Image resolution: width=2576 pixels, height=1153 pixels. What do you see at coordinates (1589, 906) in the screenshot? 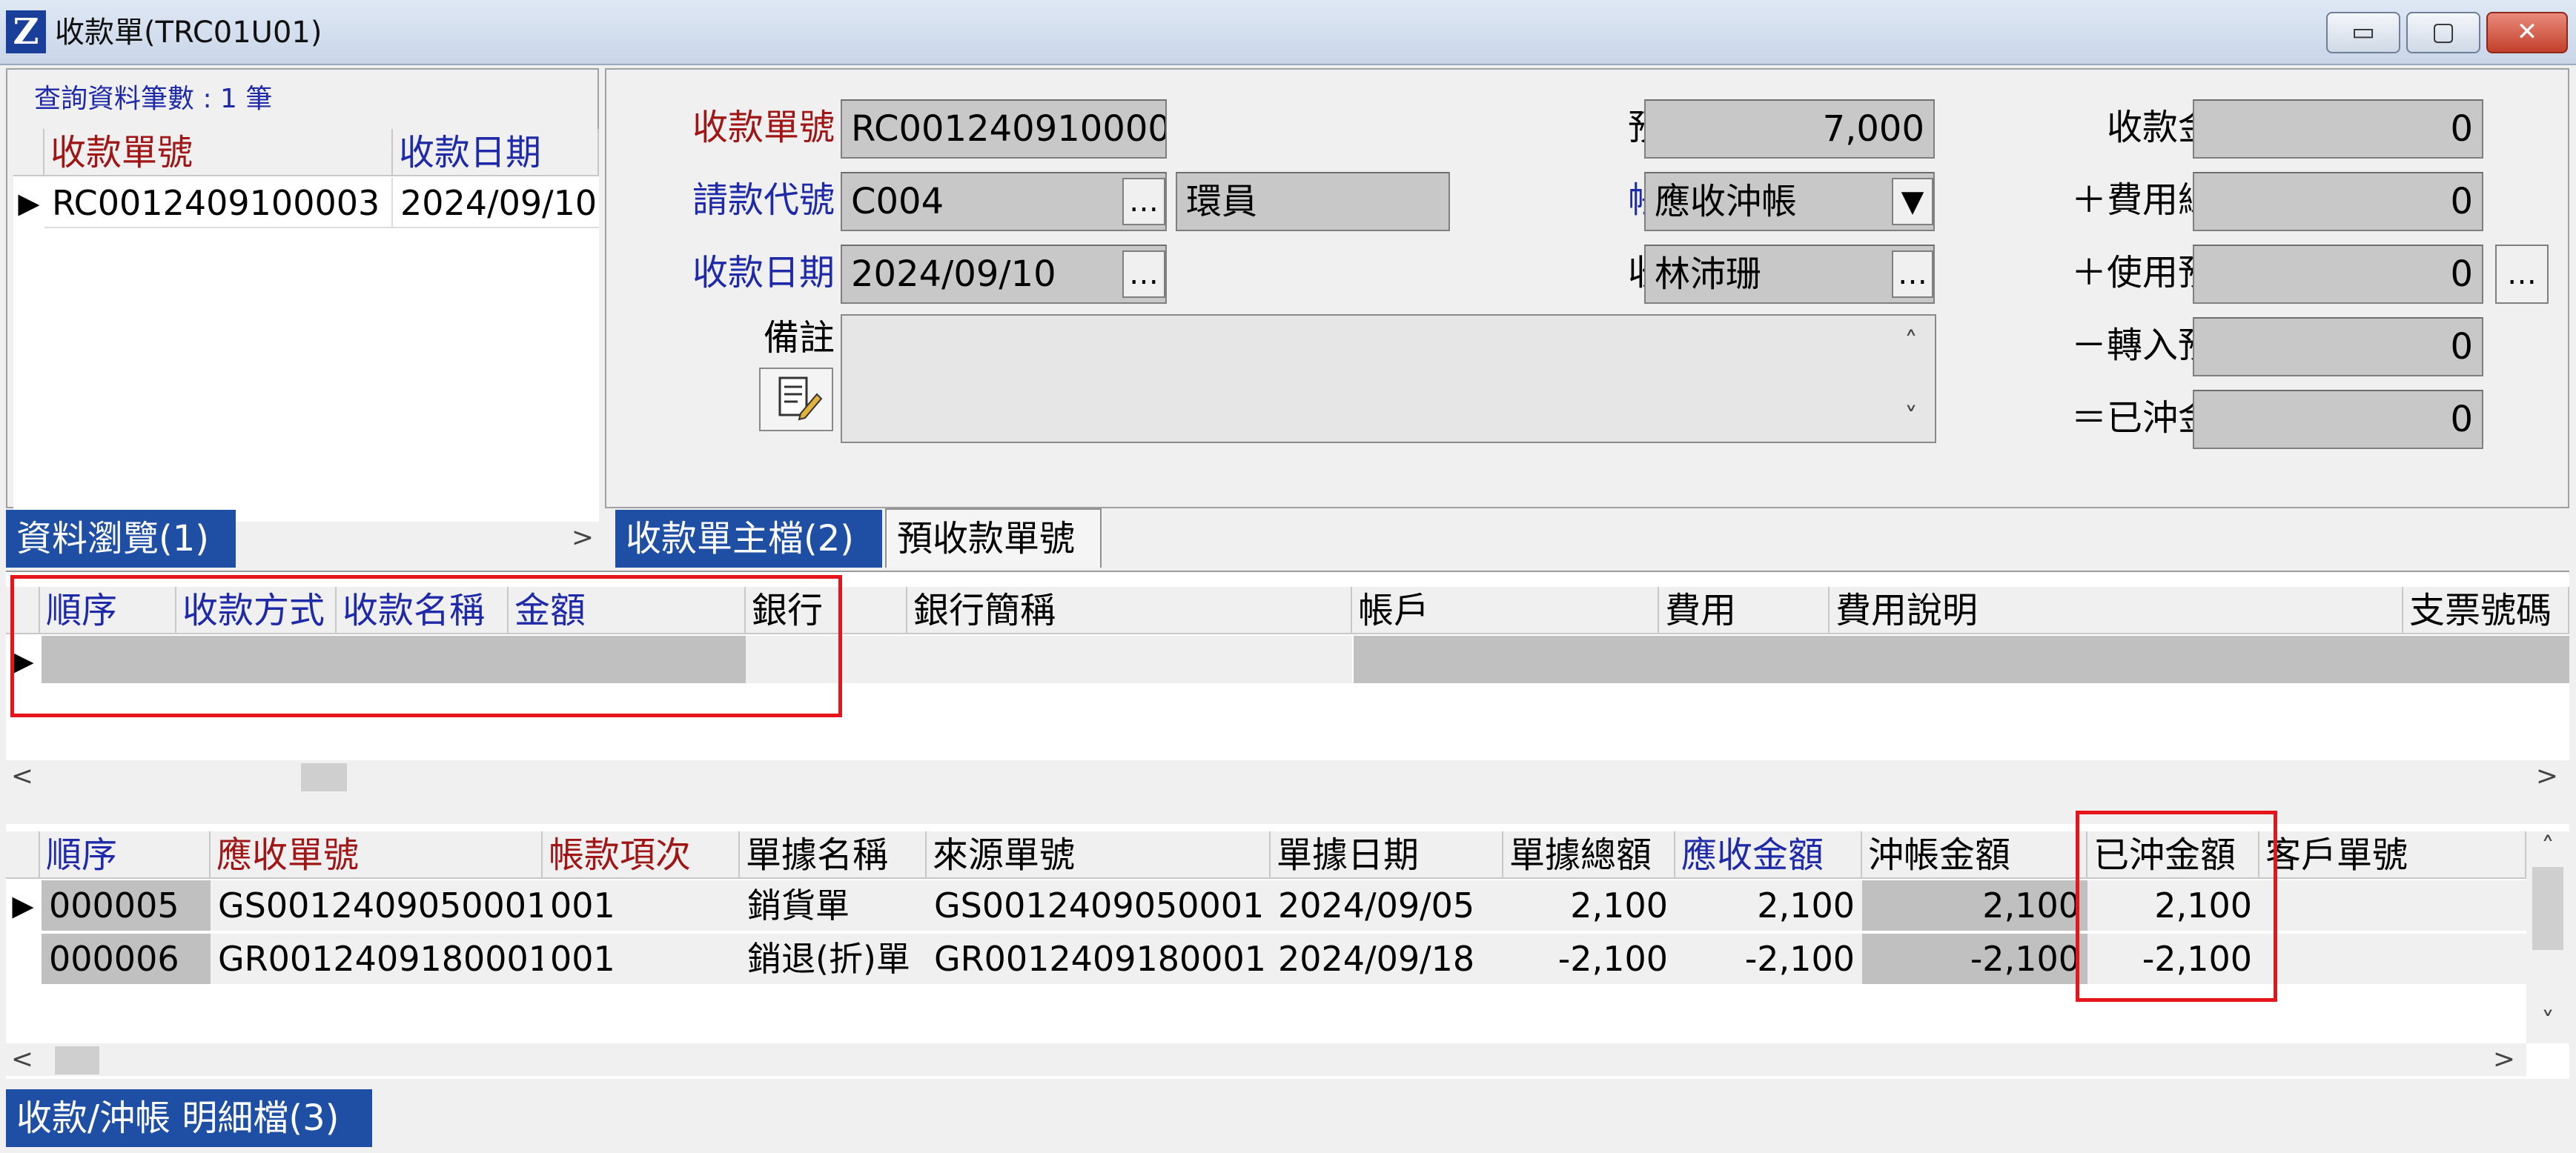
I see `detail-cell-doc-total: 2,100` at bounding box center [1589, 906].